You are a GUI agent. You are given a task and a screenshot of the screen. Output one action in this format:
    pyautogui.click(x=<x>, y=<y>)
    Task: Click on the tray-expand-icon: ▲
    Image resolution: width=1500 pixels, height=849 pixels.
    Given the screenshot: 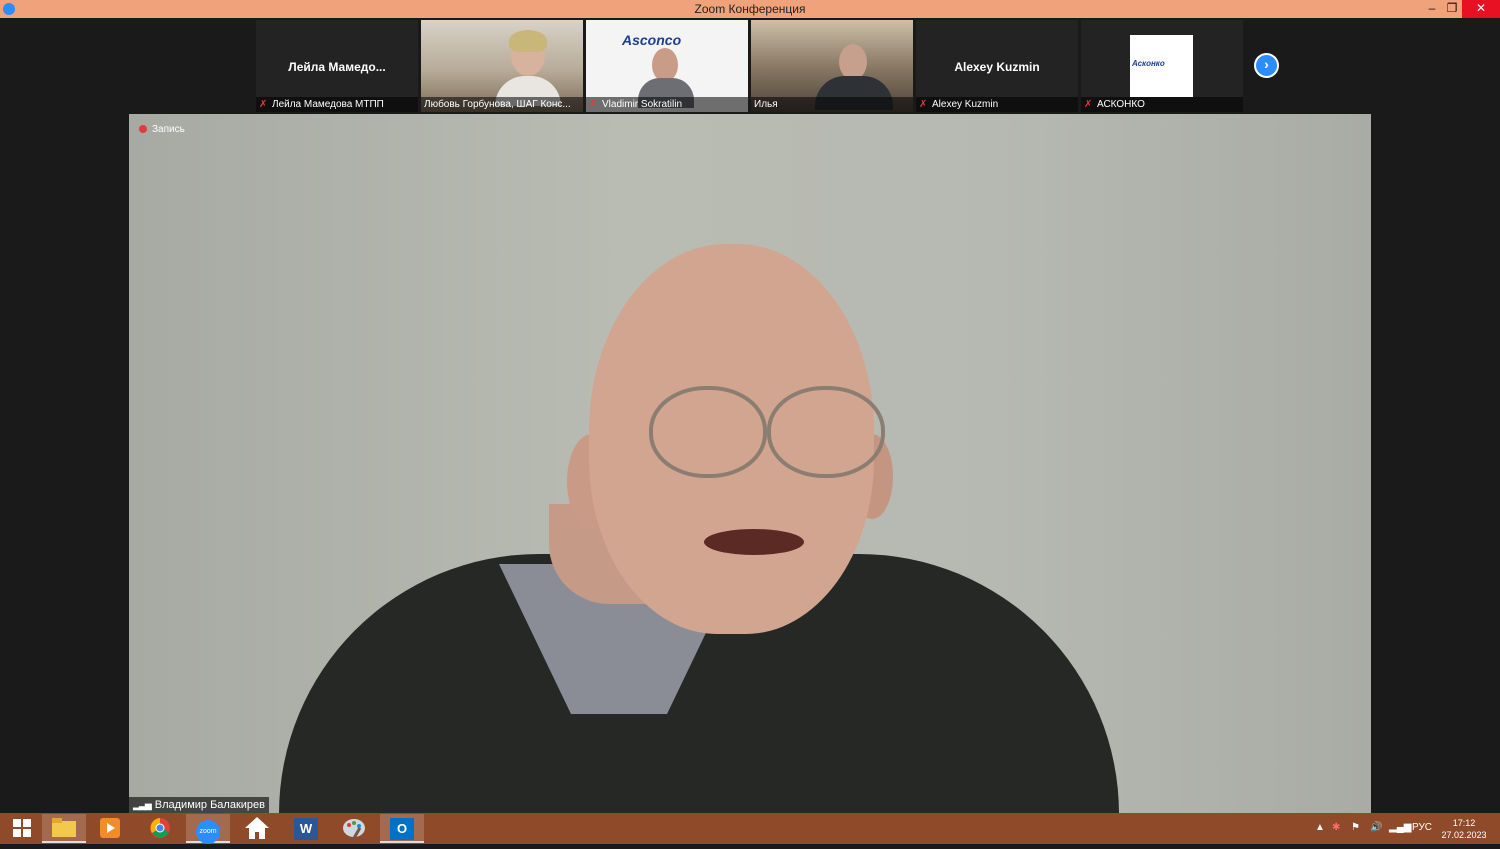 What is the action you would take?
    pyautogui.click(x=1320, y=827)
    